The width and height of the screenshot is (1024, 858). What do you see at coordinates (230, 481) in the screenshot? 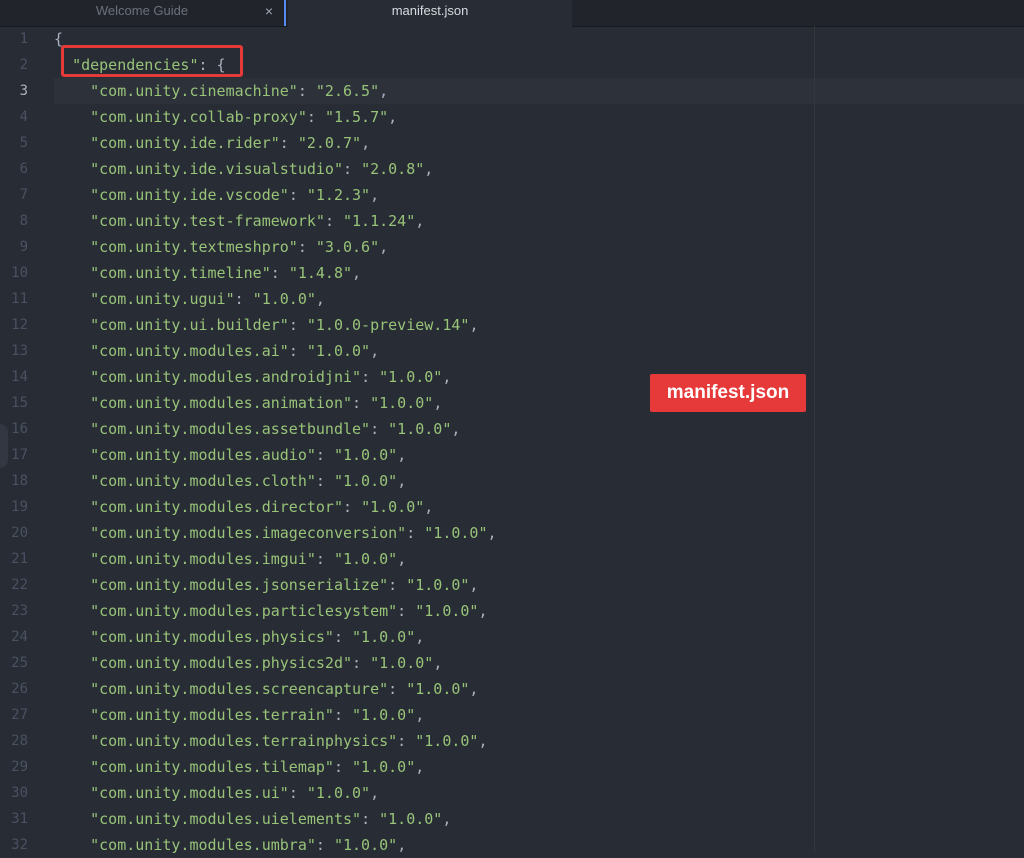
I see `code-line: "com.unity.modules.cloth": "1.0.0",` at bounding box center [230, 481].